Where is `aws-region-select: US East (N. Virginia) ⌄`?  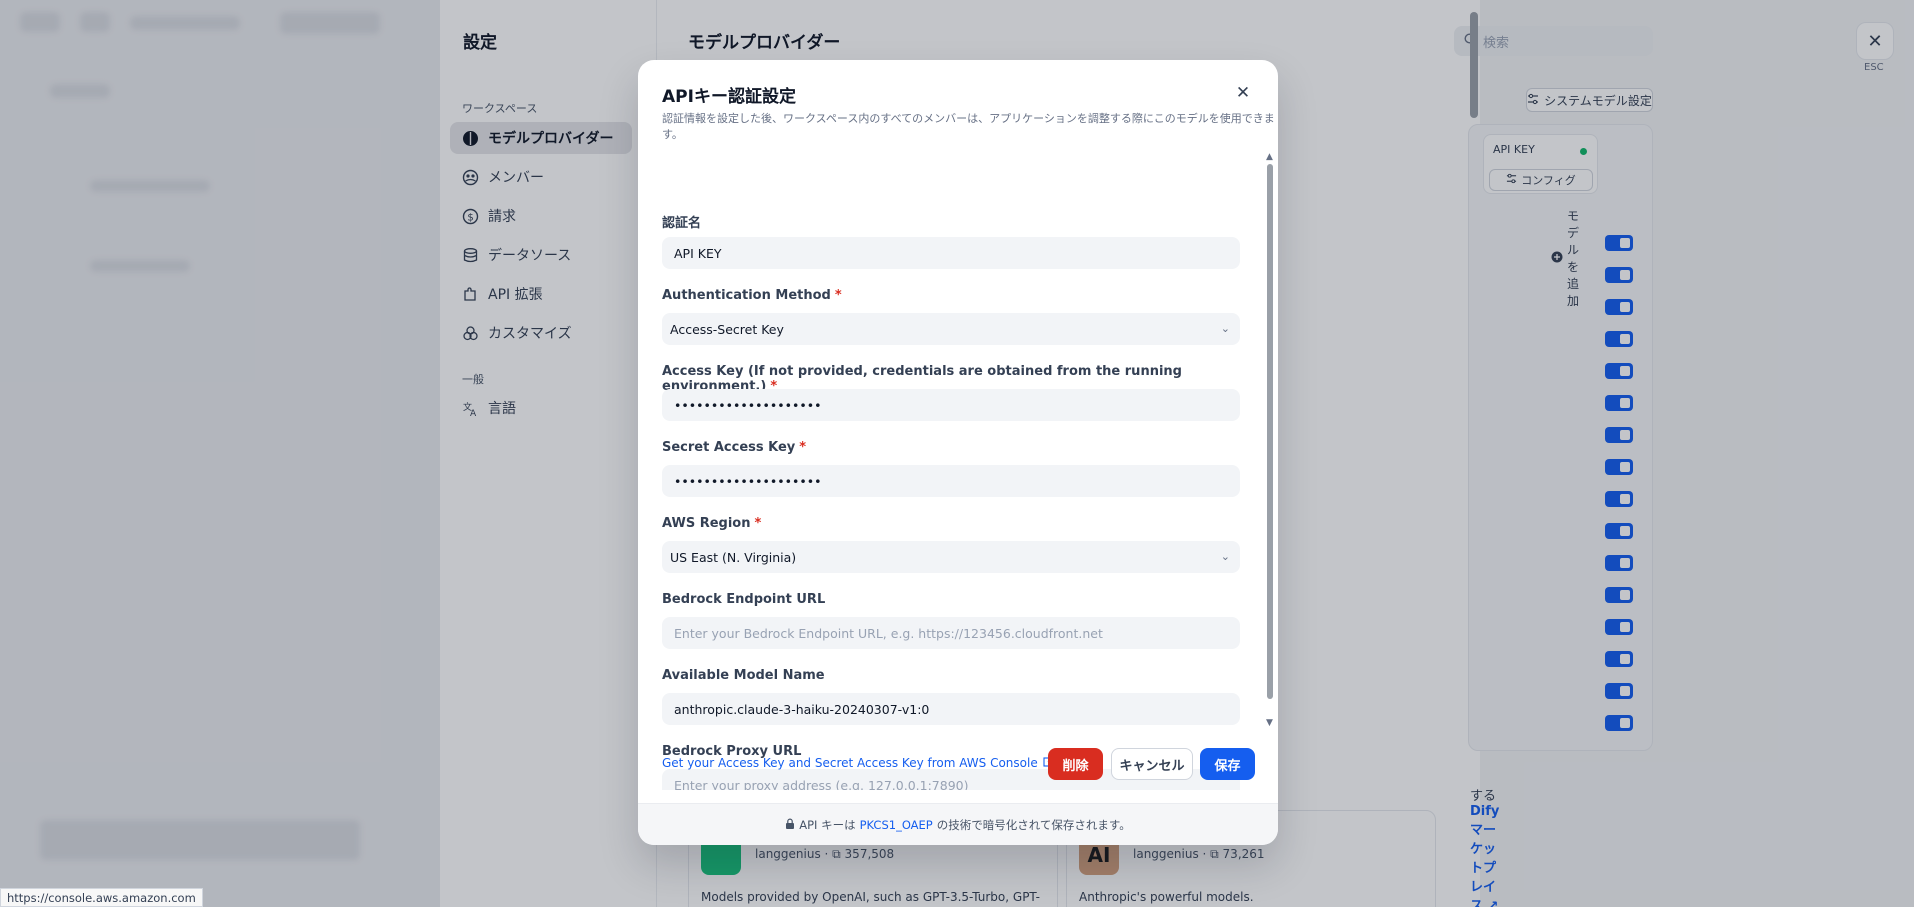 aws-region-select: US East (N. Virginia) ⌄ is located at coordinates (951, 557).